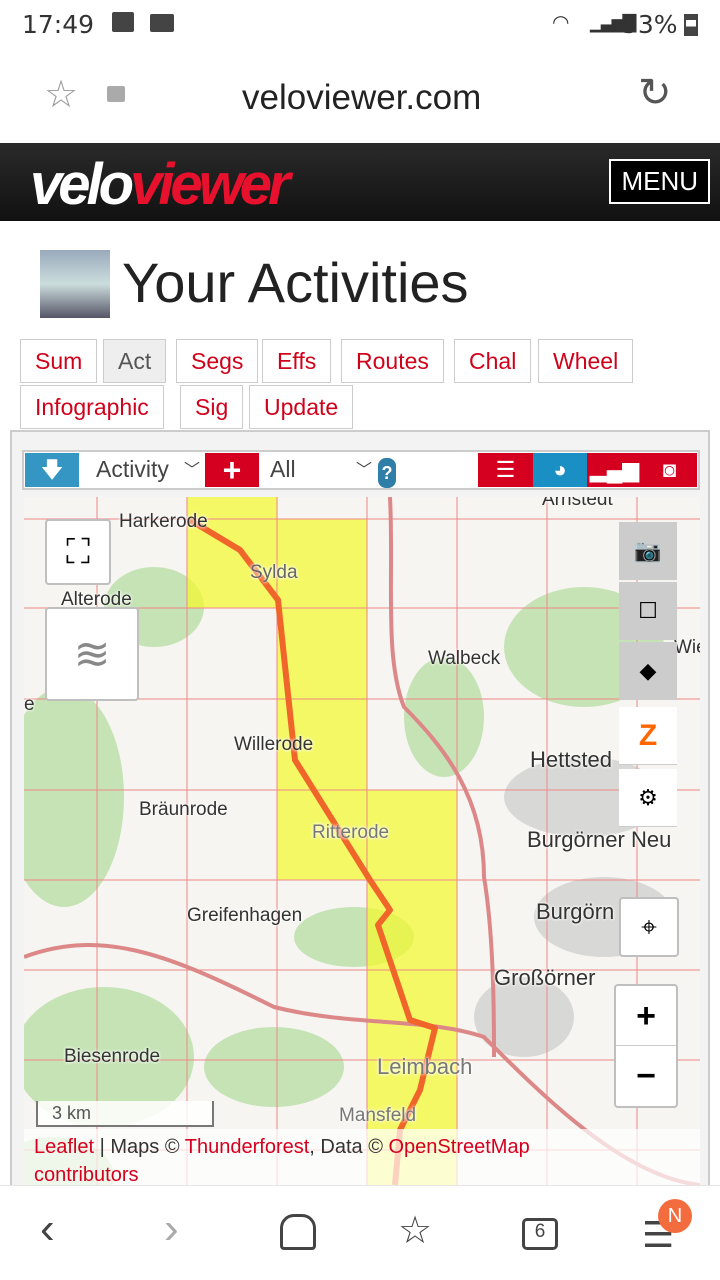  What do you see at coordinates (360, 25) in the screenshot?
I see `status-bar: 17:49 ◠ ▁▃▅▇ 53%` at bounding box center [360, 25].